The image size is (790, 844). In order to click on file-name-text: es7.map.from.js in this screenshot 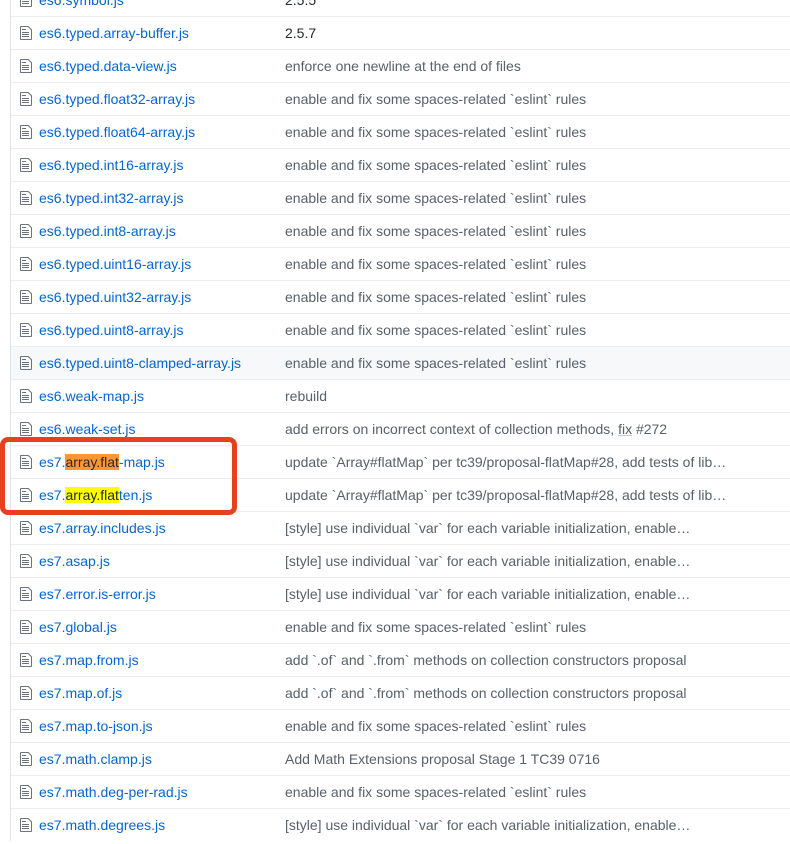, I will do `click(89, 660)`.